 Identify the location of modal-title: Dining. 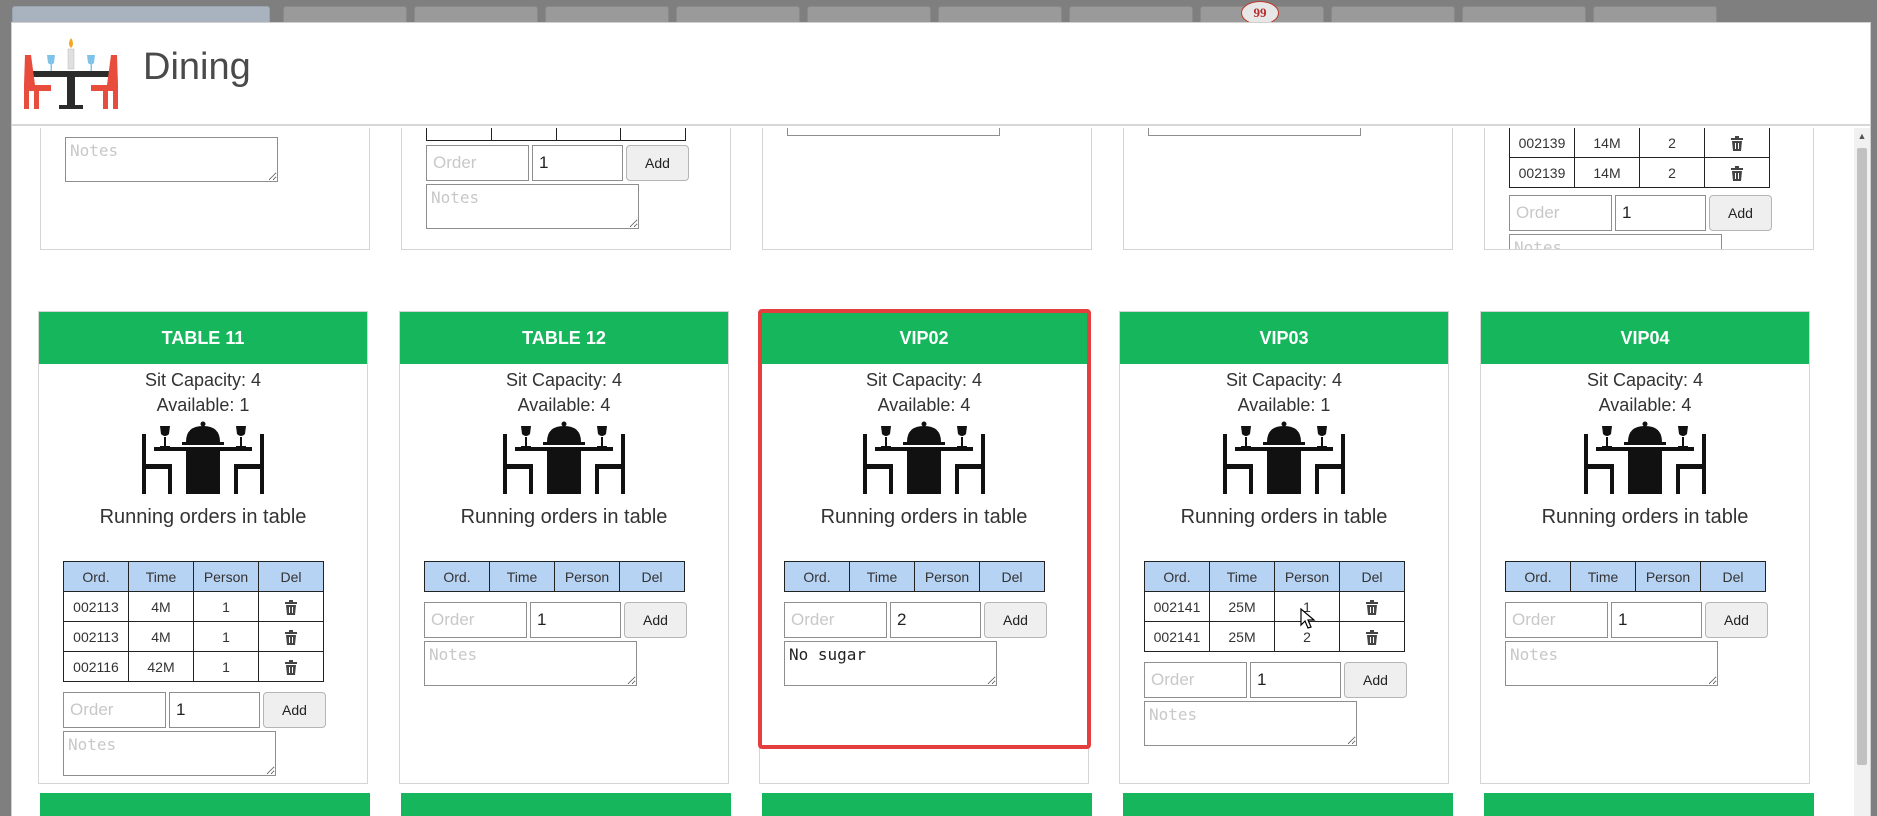
(197, 67).